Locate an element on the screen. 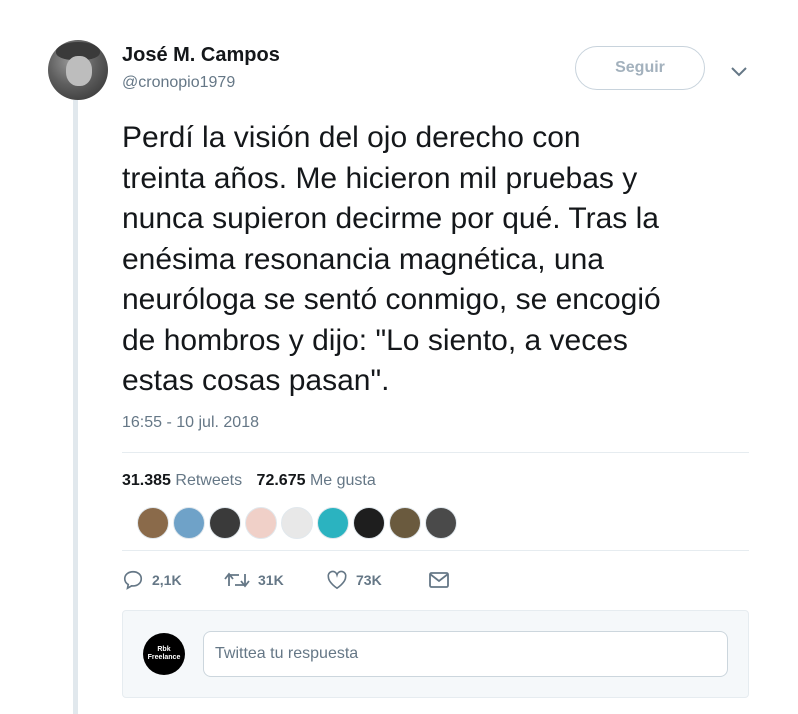 This screenshot has height=714, width=798. avatar-text-line2: Freelance is located at coordinates (164, 657).